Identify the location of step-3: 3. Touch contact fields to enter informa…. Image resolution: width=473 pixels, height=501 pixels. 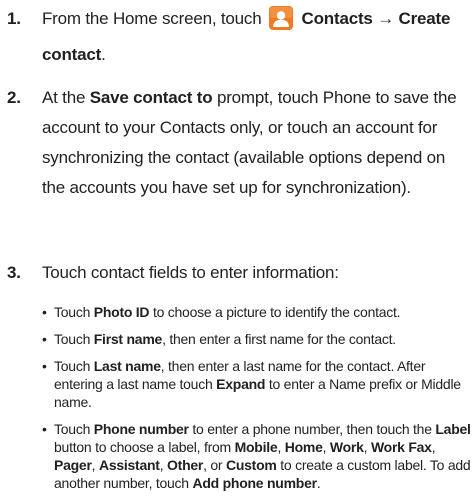
(235, 273).